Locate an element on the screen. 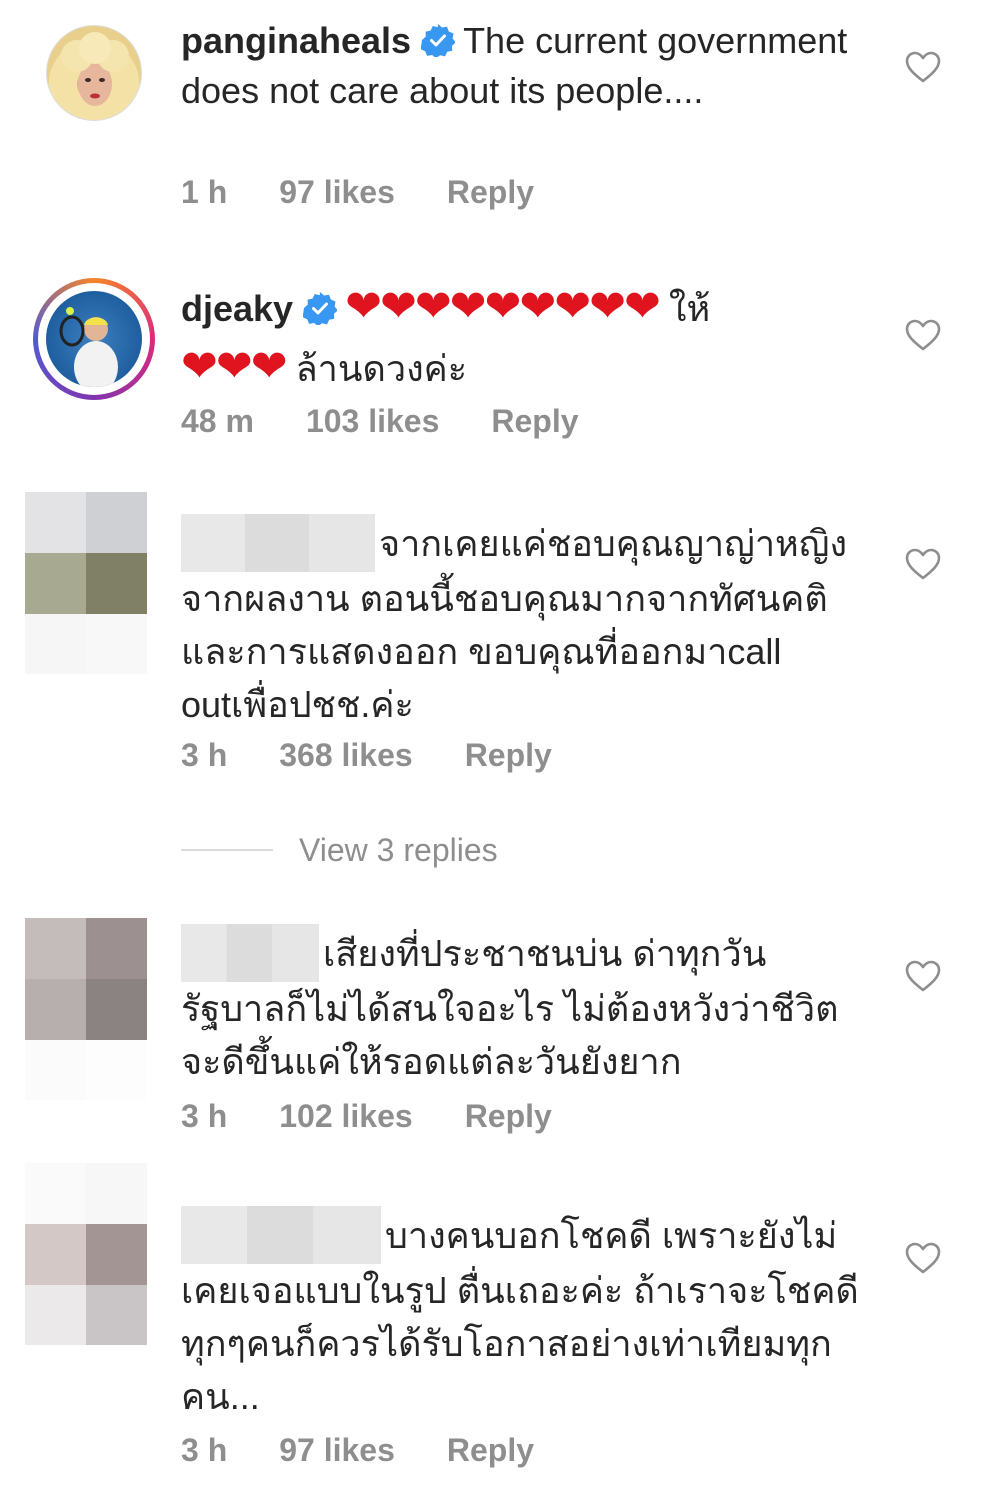 The image size is (1000, 1494). avatar-portrait is located at coordinates (95, 69).